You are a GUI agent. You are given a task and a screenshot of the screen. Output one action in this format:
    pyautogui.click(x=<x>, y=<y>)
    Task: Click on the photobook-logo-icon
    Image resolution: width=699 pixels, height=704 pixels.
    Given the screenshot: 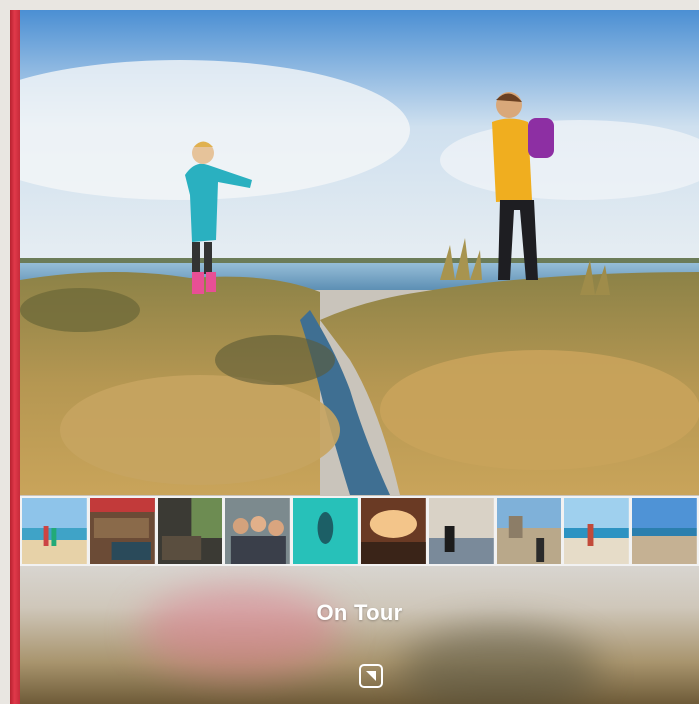 What is the action you would take?
    pyautogui.click(x=371, y=676)
    